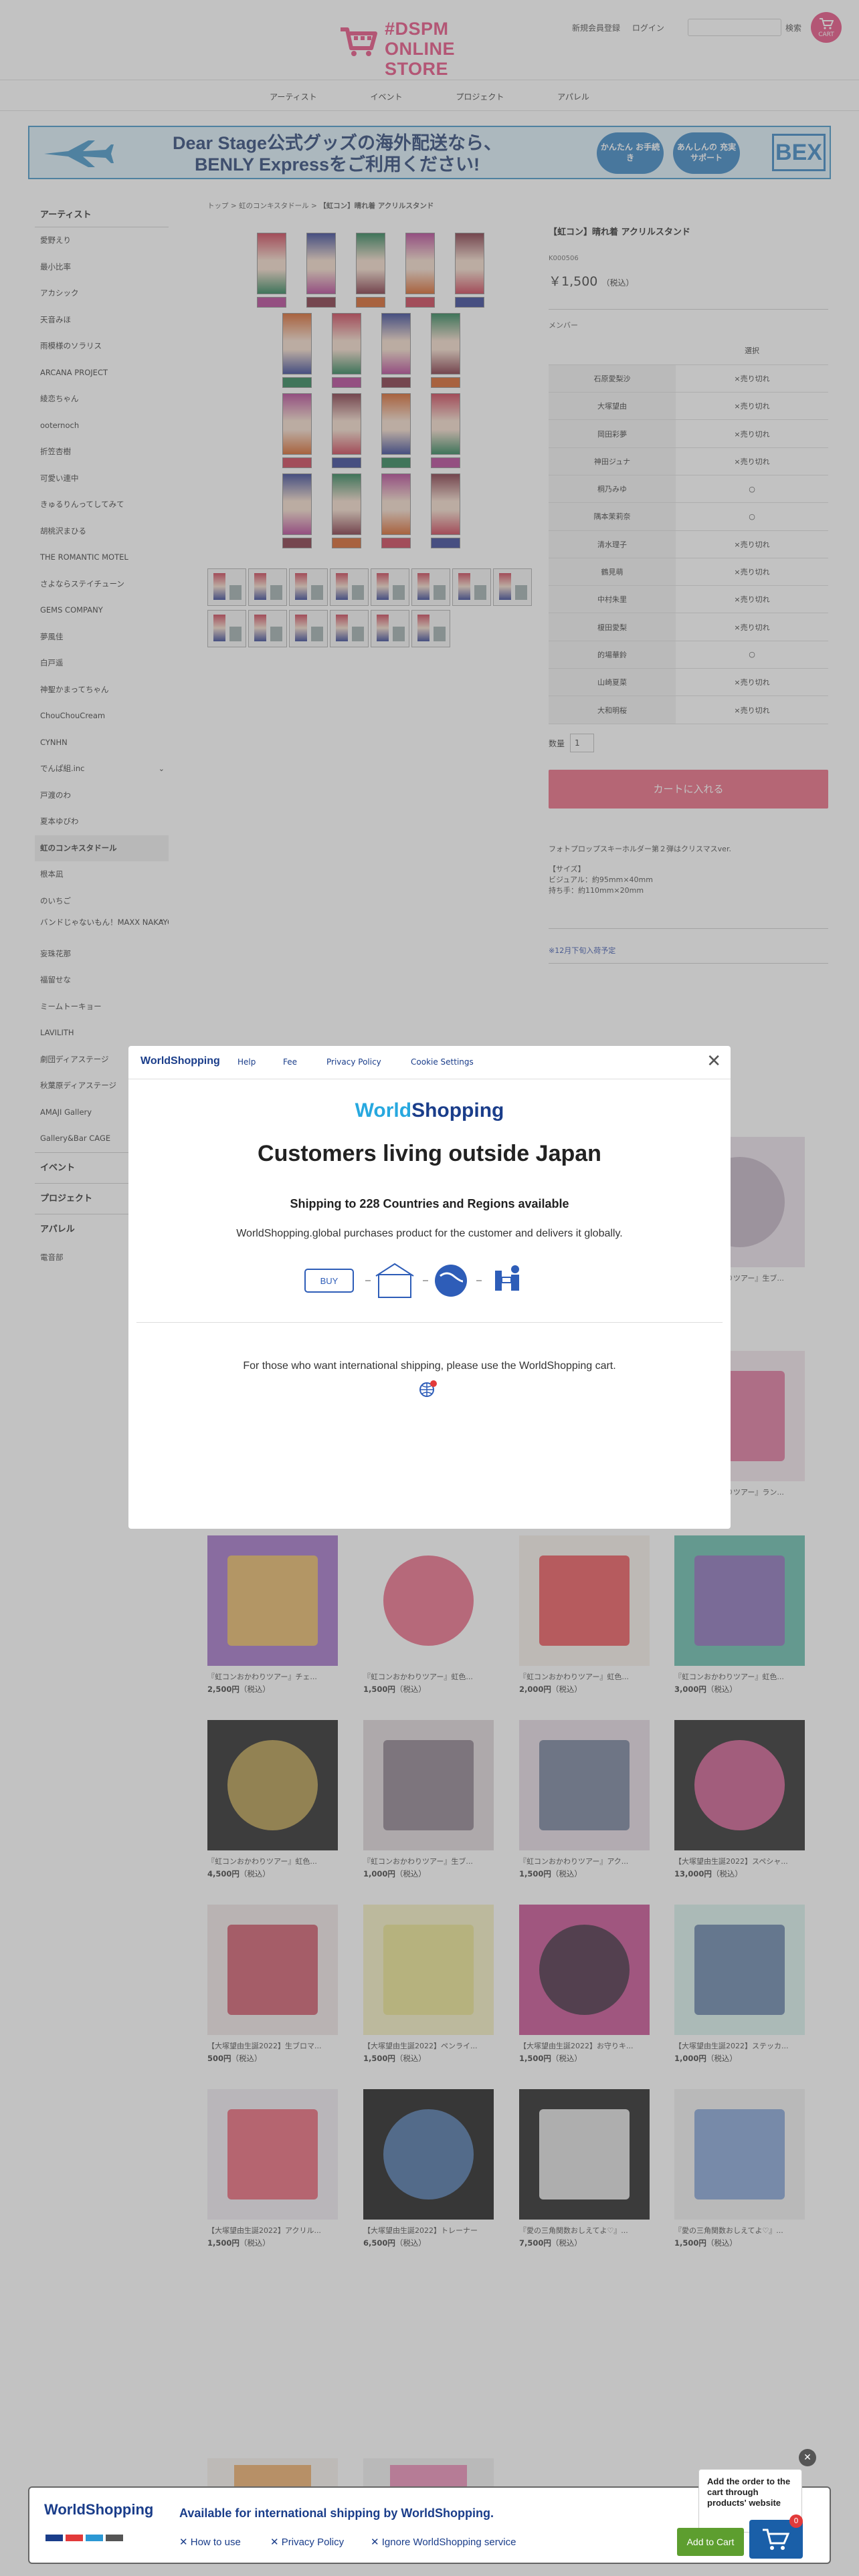 Image resolution: width=859 pixels, height=2576 pixels. What do you see at coordinates (215, 2542) in the screenshot?
I see `how-to-use-label: How to use` at bounding box center [215, 2542].